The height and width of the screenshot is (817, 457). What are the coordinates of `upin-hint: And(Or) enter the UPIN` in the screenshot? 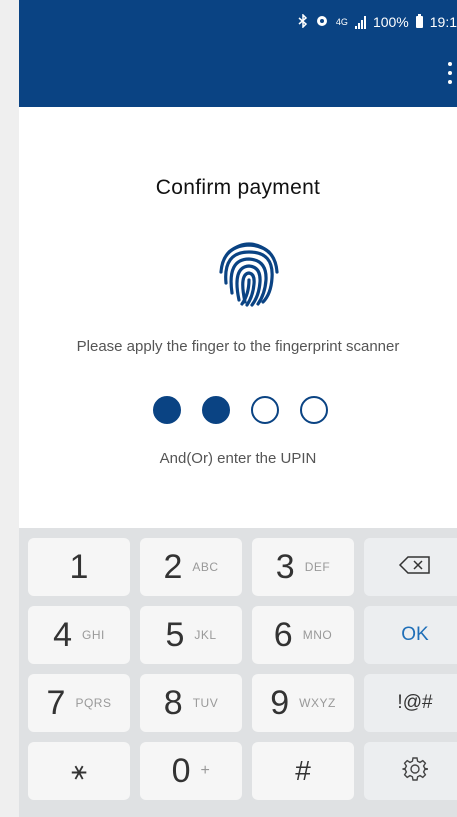 It's located at (238, 458).